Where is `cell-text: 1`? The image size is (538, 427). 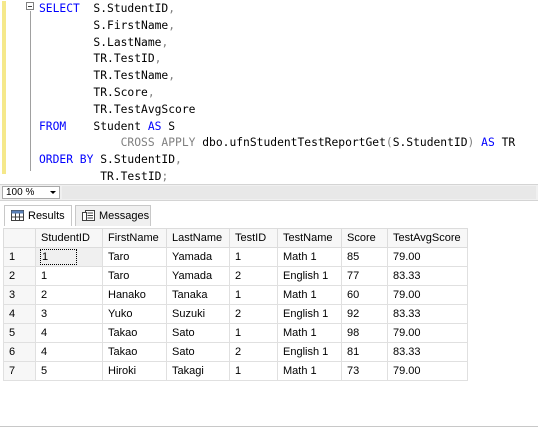 cell-text: 1 is located at coordinates (238, 257).